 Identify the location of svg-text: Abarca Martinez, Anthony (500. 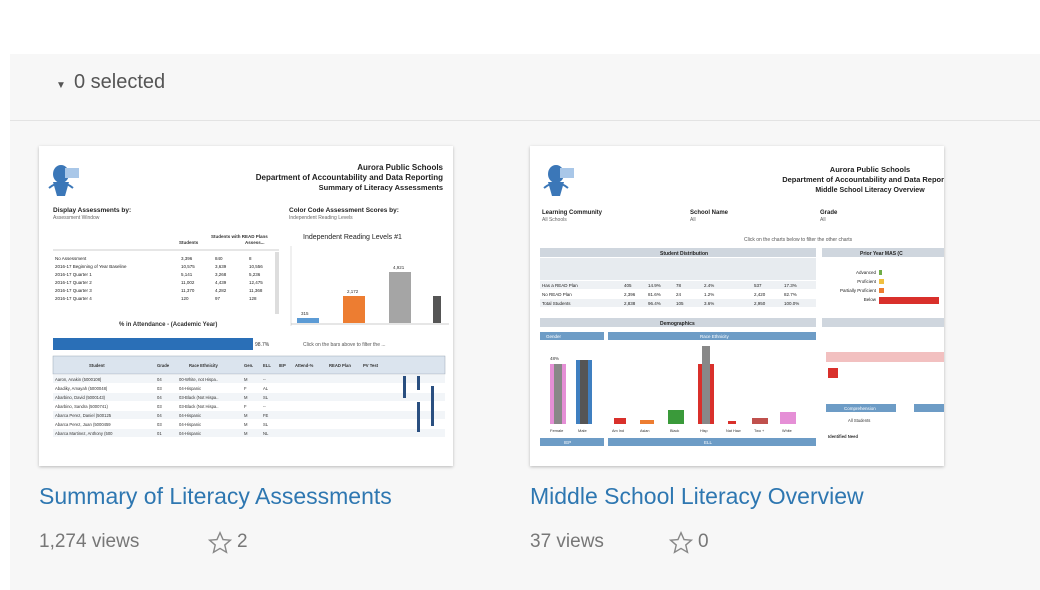
(84, 433).